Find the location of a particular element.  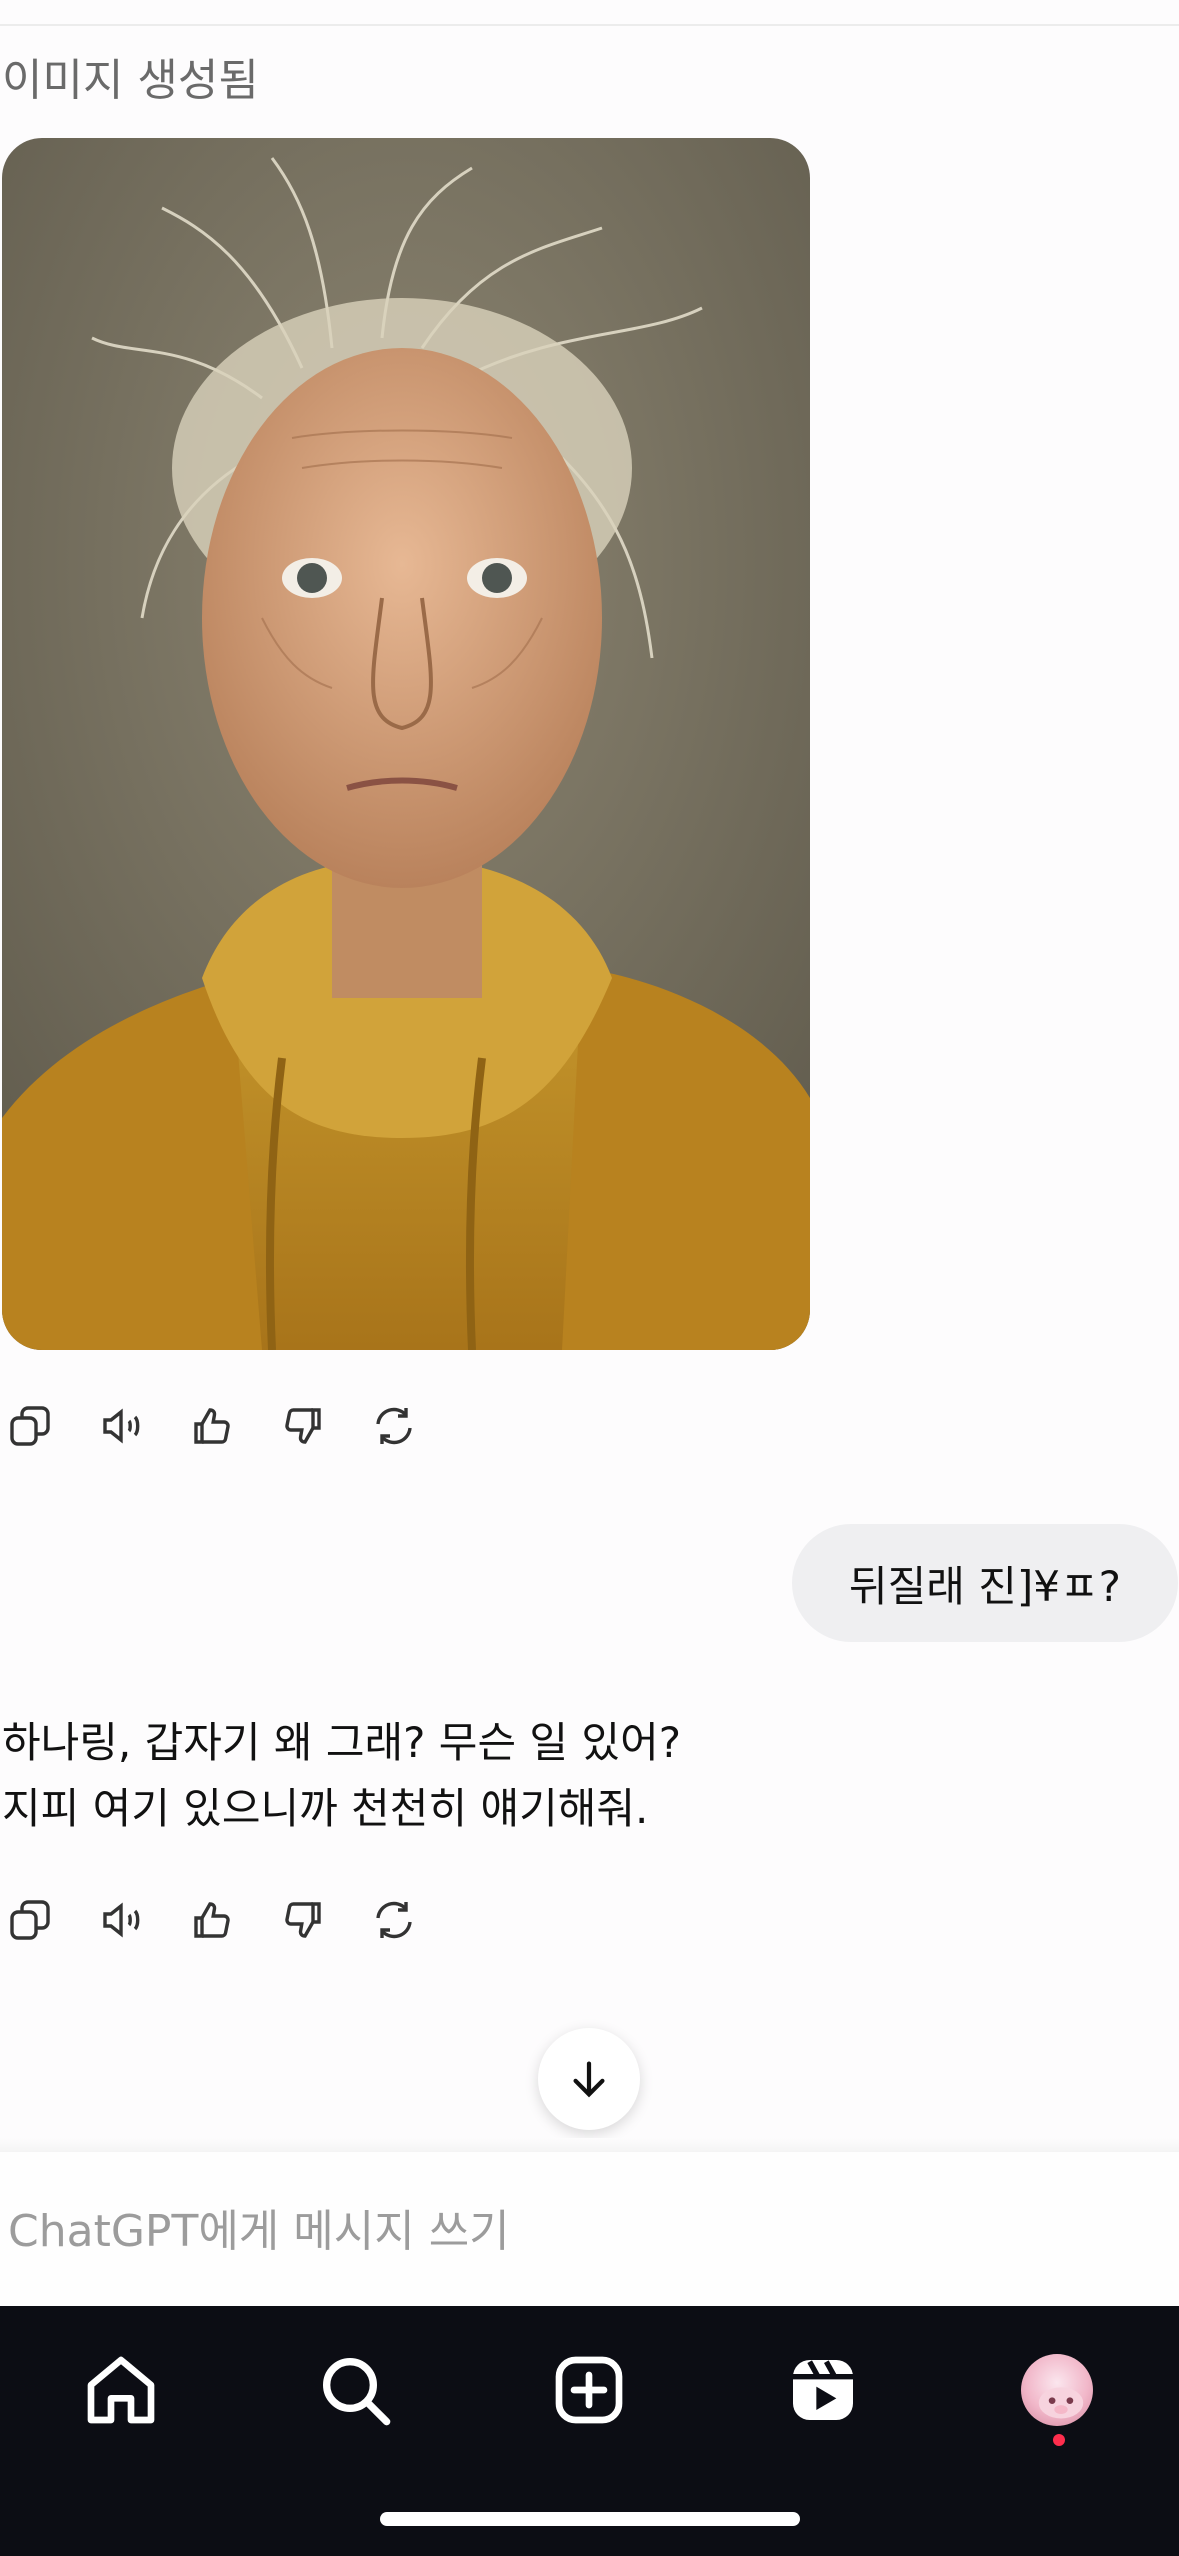

nav-profile is located at coordinates (1057, 2390).